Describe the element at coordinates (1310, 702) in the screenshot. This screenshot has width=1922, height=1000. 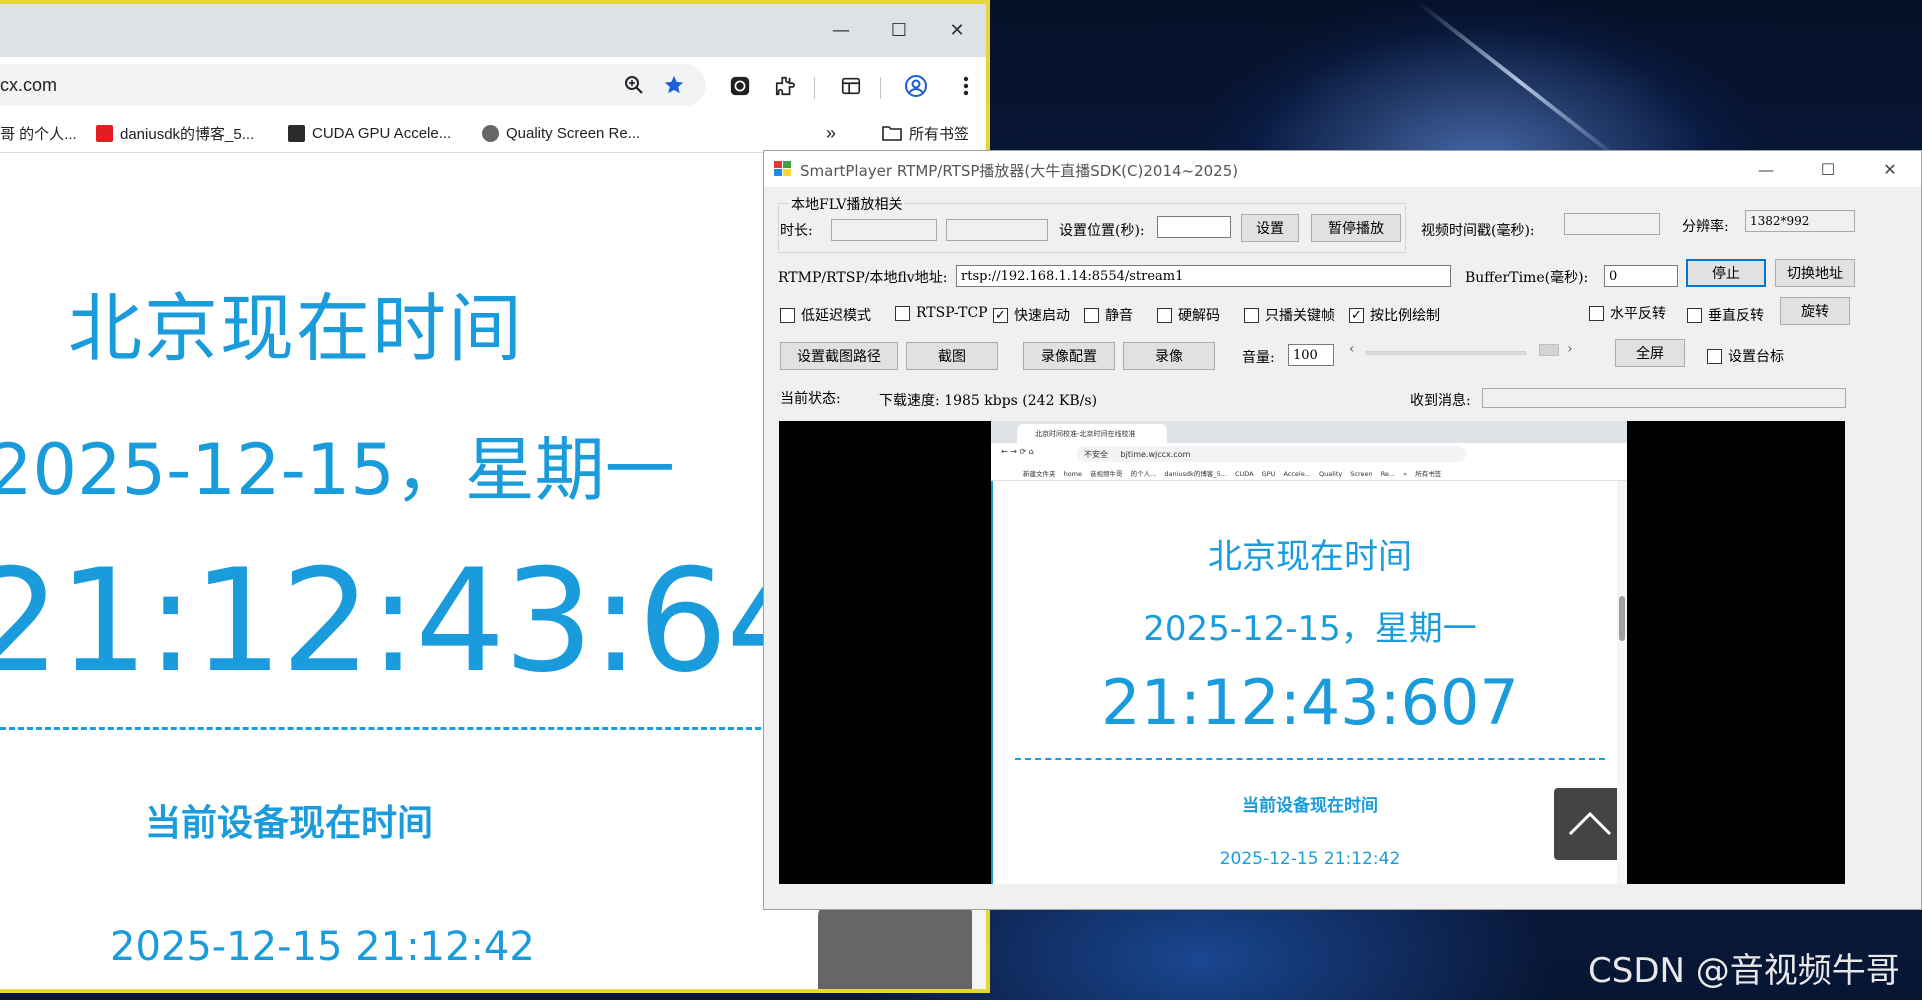
I see `video-beijing-time: 21:12:43:607` at that location.